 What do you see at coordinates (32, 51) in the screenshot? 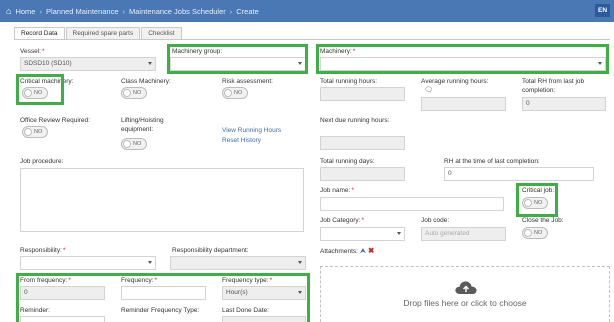
I see `vessel-label: Vessel:*` at bounding box center [32, 51].